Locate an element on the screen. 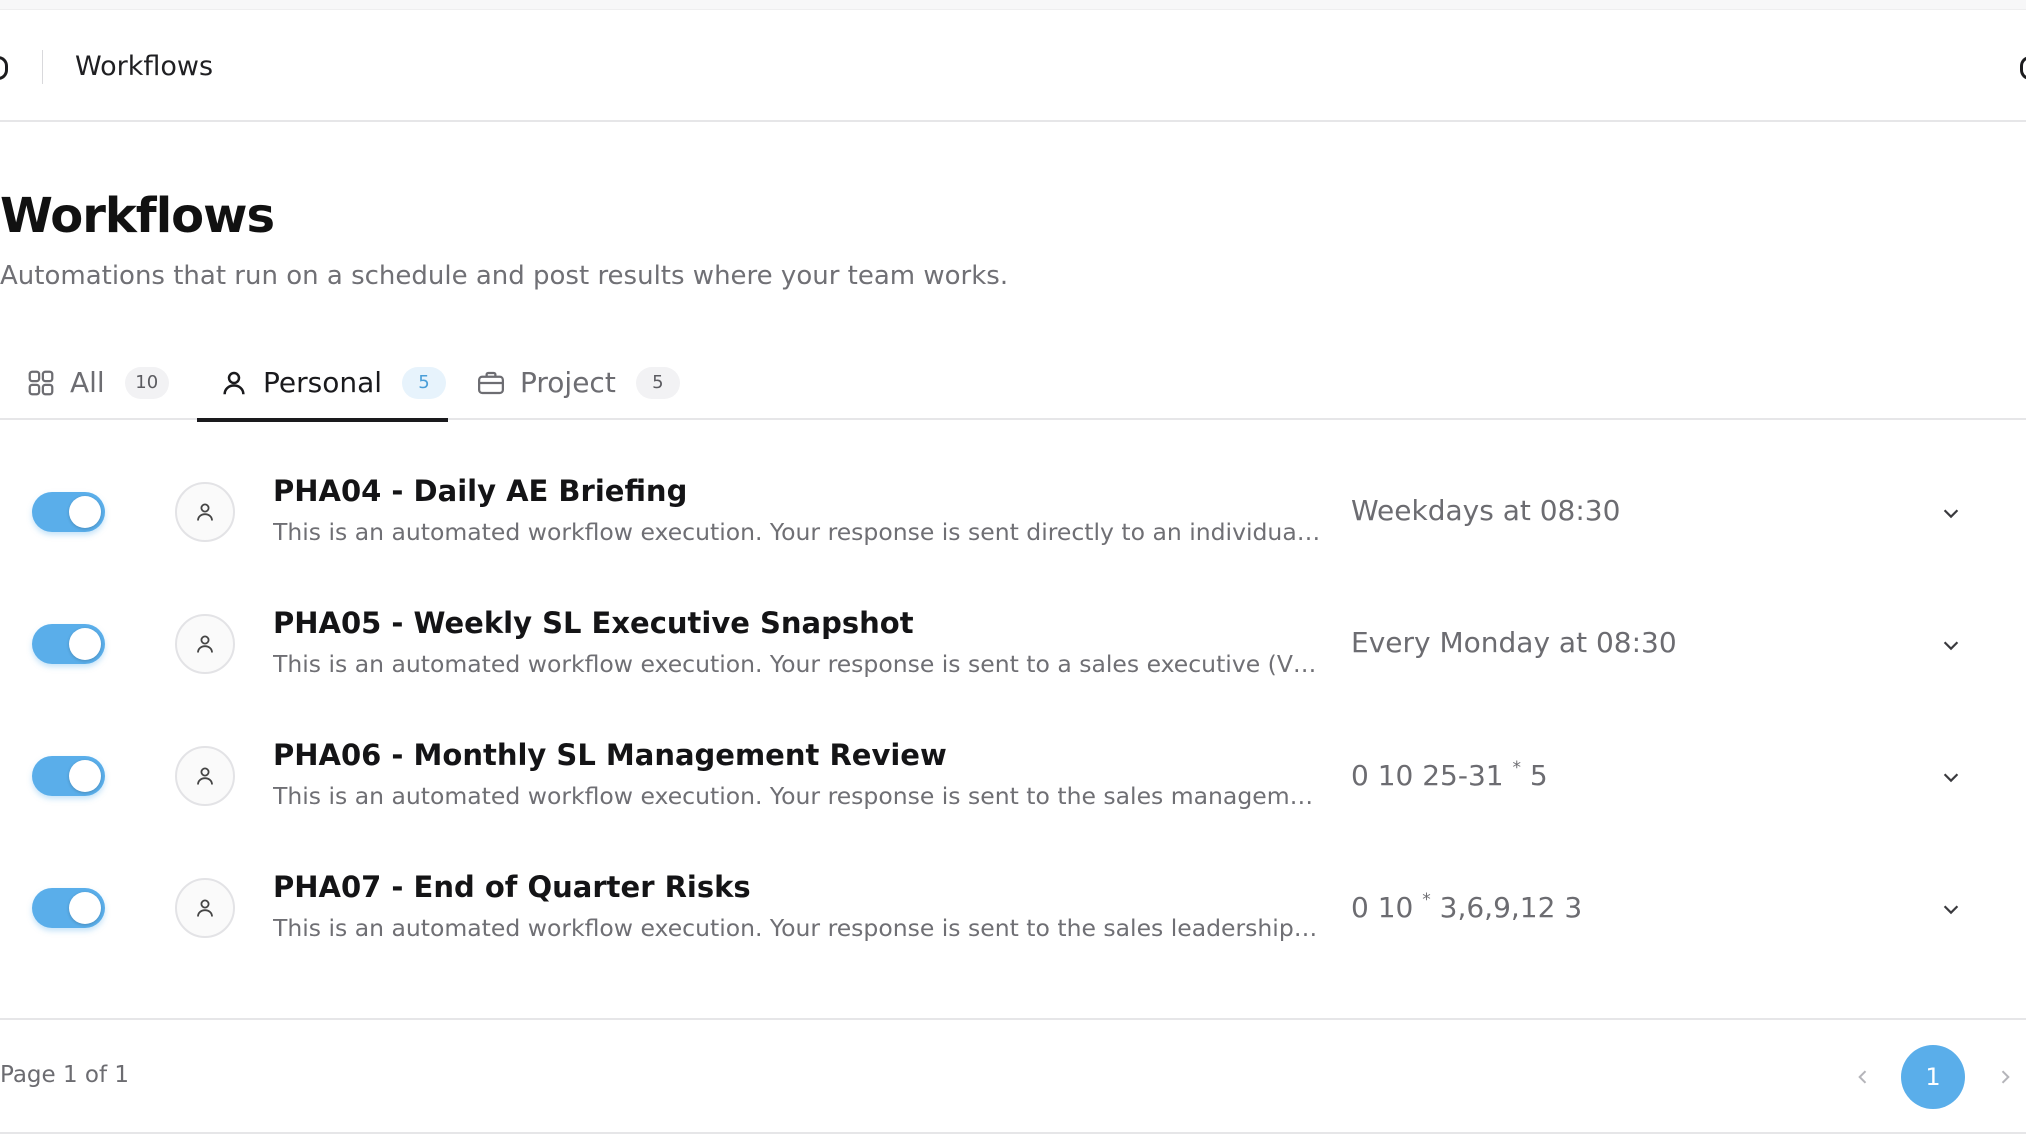 The width and height of the screenshot is (2026, 1140). grid-icon is located at coordinates (41, 383).